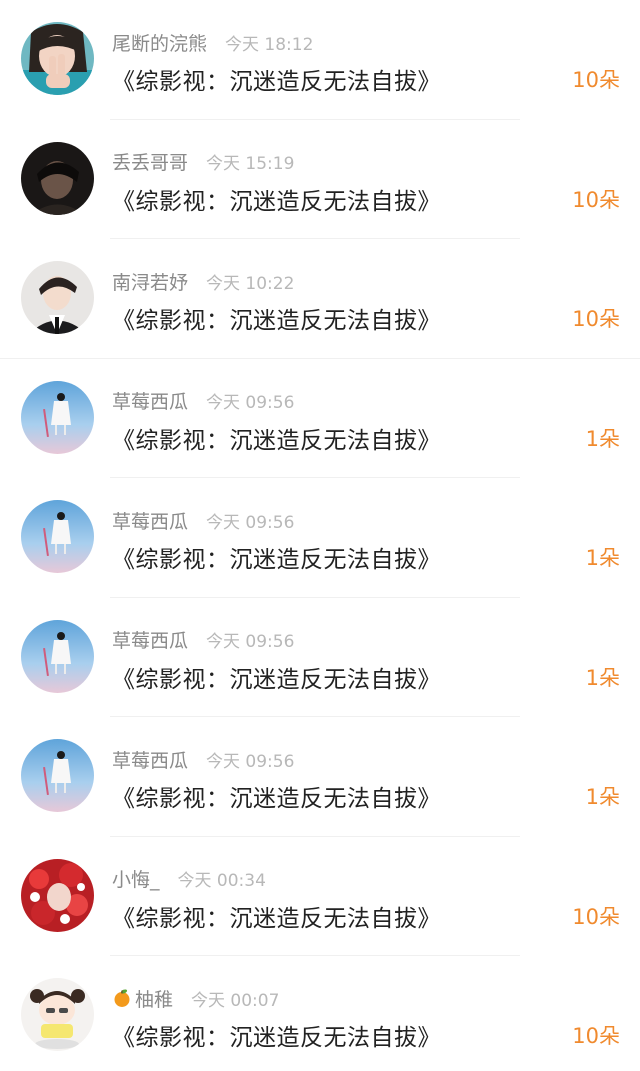  I want to click on item-meta: 柚稚 今天 00:07, so click(195, 998).